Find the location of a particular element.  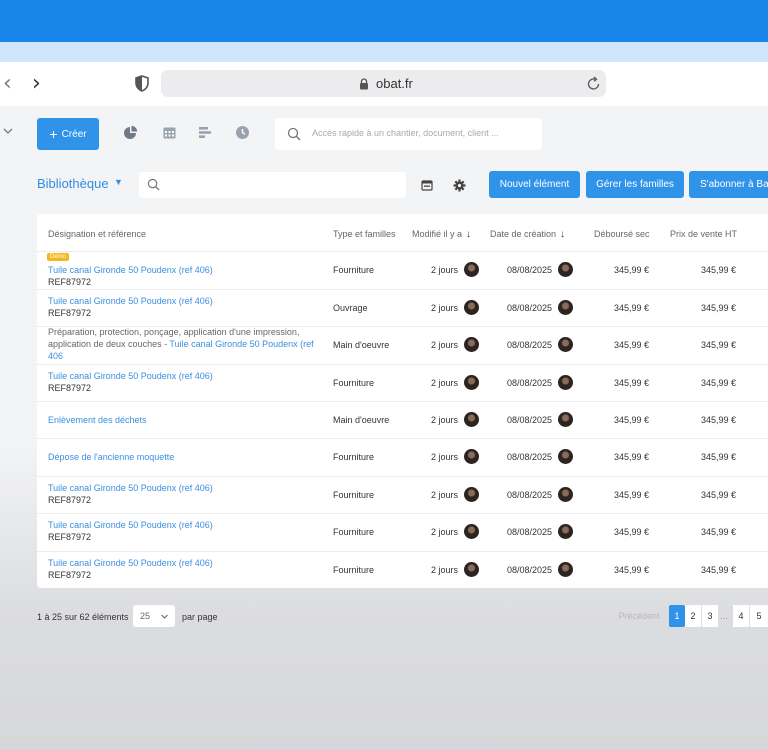

caret-down-icon: ▼ is located at coordinates (118, 182).